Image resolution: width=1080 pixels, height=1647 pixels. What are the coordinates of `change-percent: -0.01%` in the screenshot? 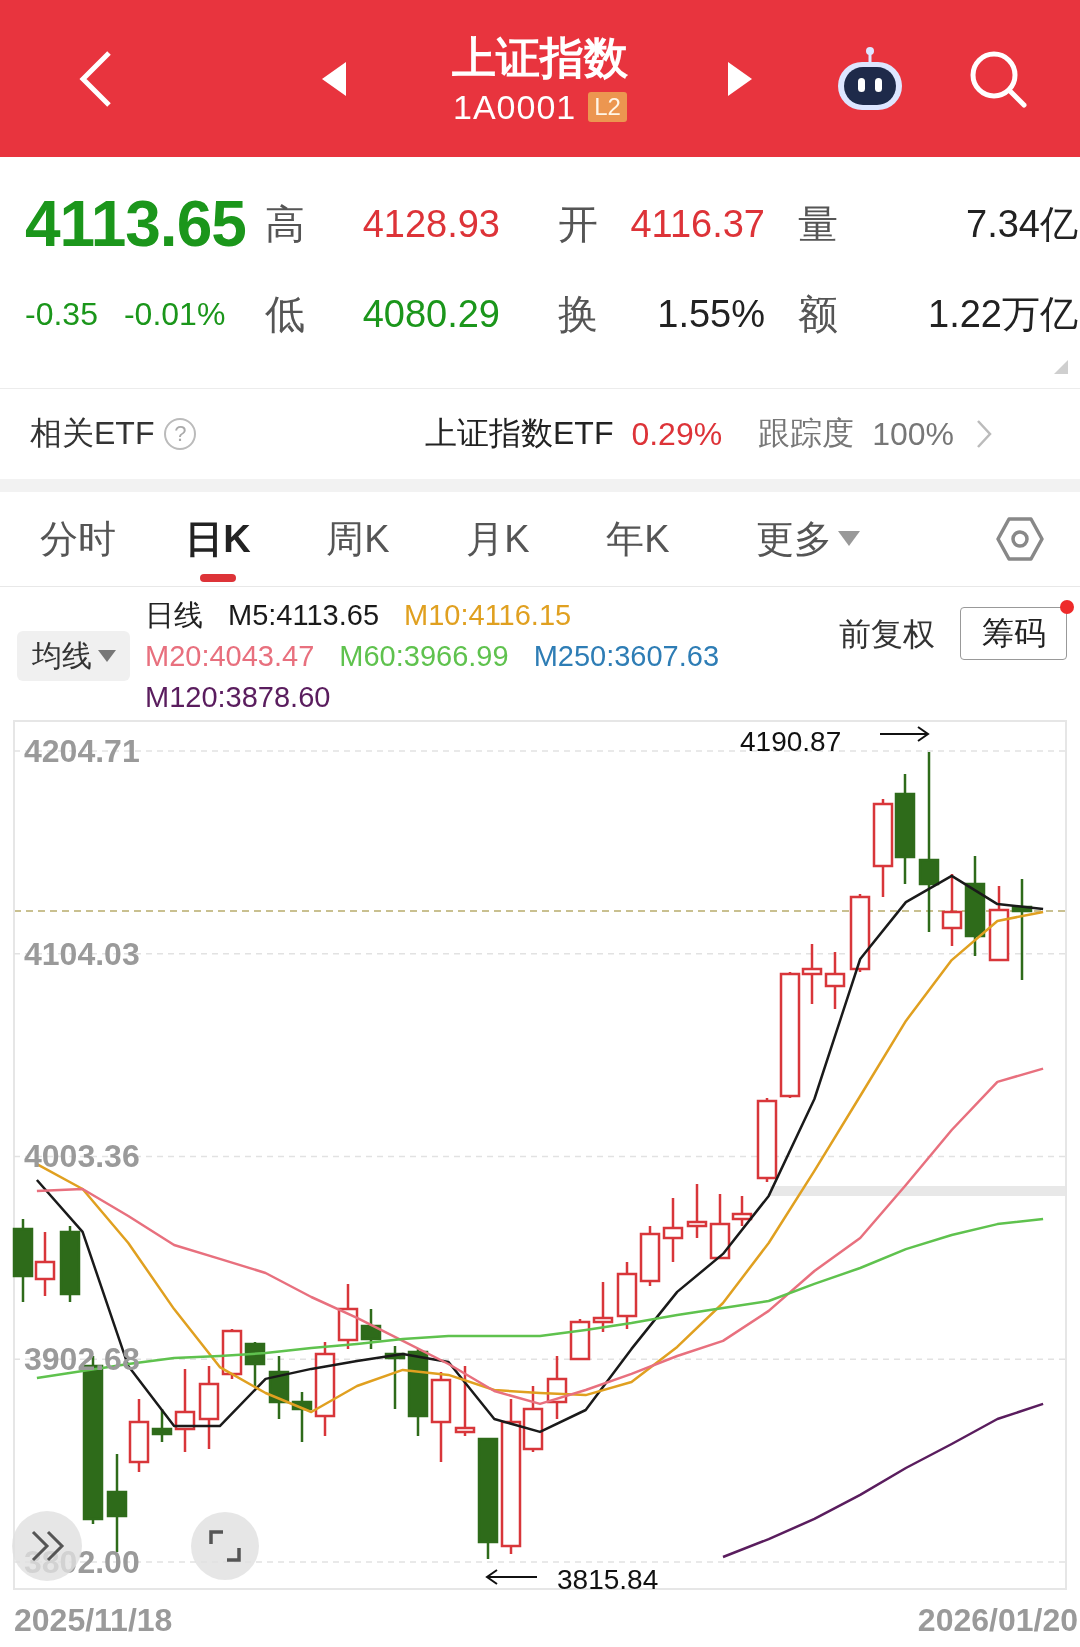 It's located at (174, 314).